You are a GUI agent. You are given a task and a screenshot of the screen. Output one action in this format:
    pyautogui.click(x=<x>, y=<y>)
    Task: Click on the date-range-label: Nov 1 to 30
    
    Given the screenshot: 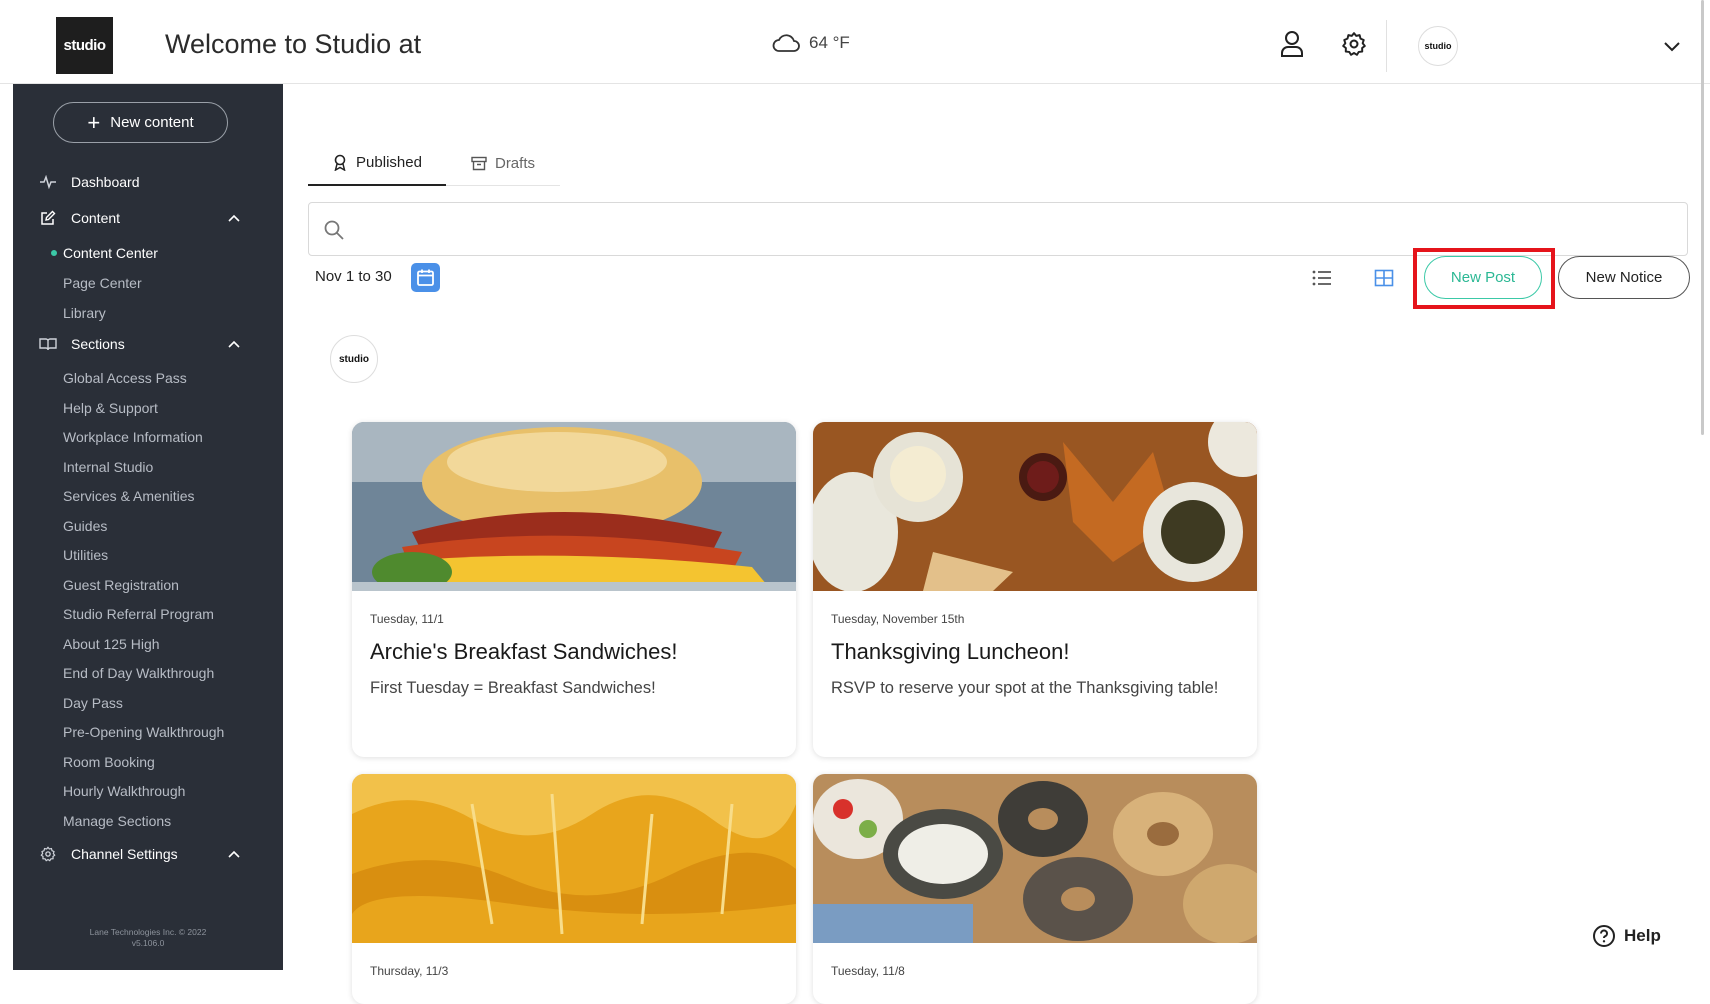 What is the action you would take?
    pyautogui.click(x=353, y=276)
    